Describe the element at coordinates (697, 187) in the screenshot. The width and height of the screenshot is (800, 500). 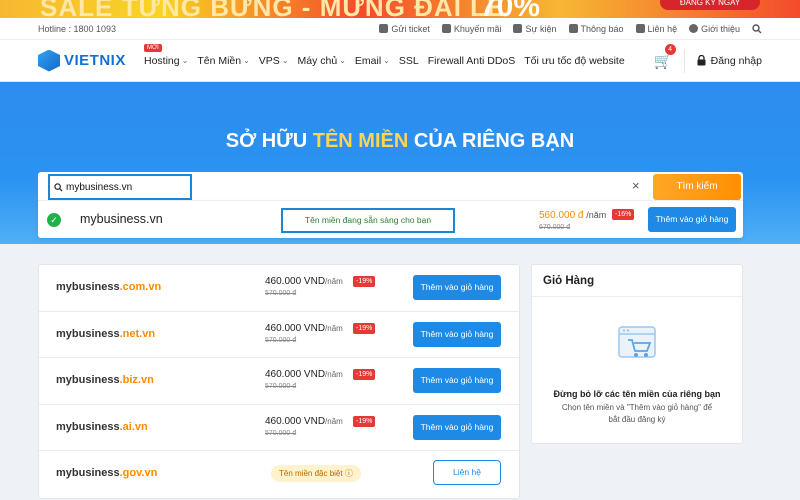
I see `search-button: Tìm kiếm` at that location.